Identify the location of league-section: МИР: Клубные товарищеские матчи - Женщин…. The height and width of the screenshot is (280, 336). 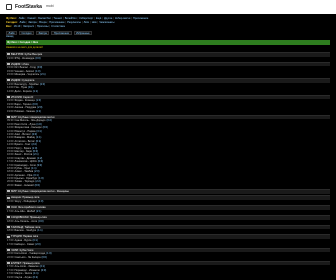
(168, 191).